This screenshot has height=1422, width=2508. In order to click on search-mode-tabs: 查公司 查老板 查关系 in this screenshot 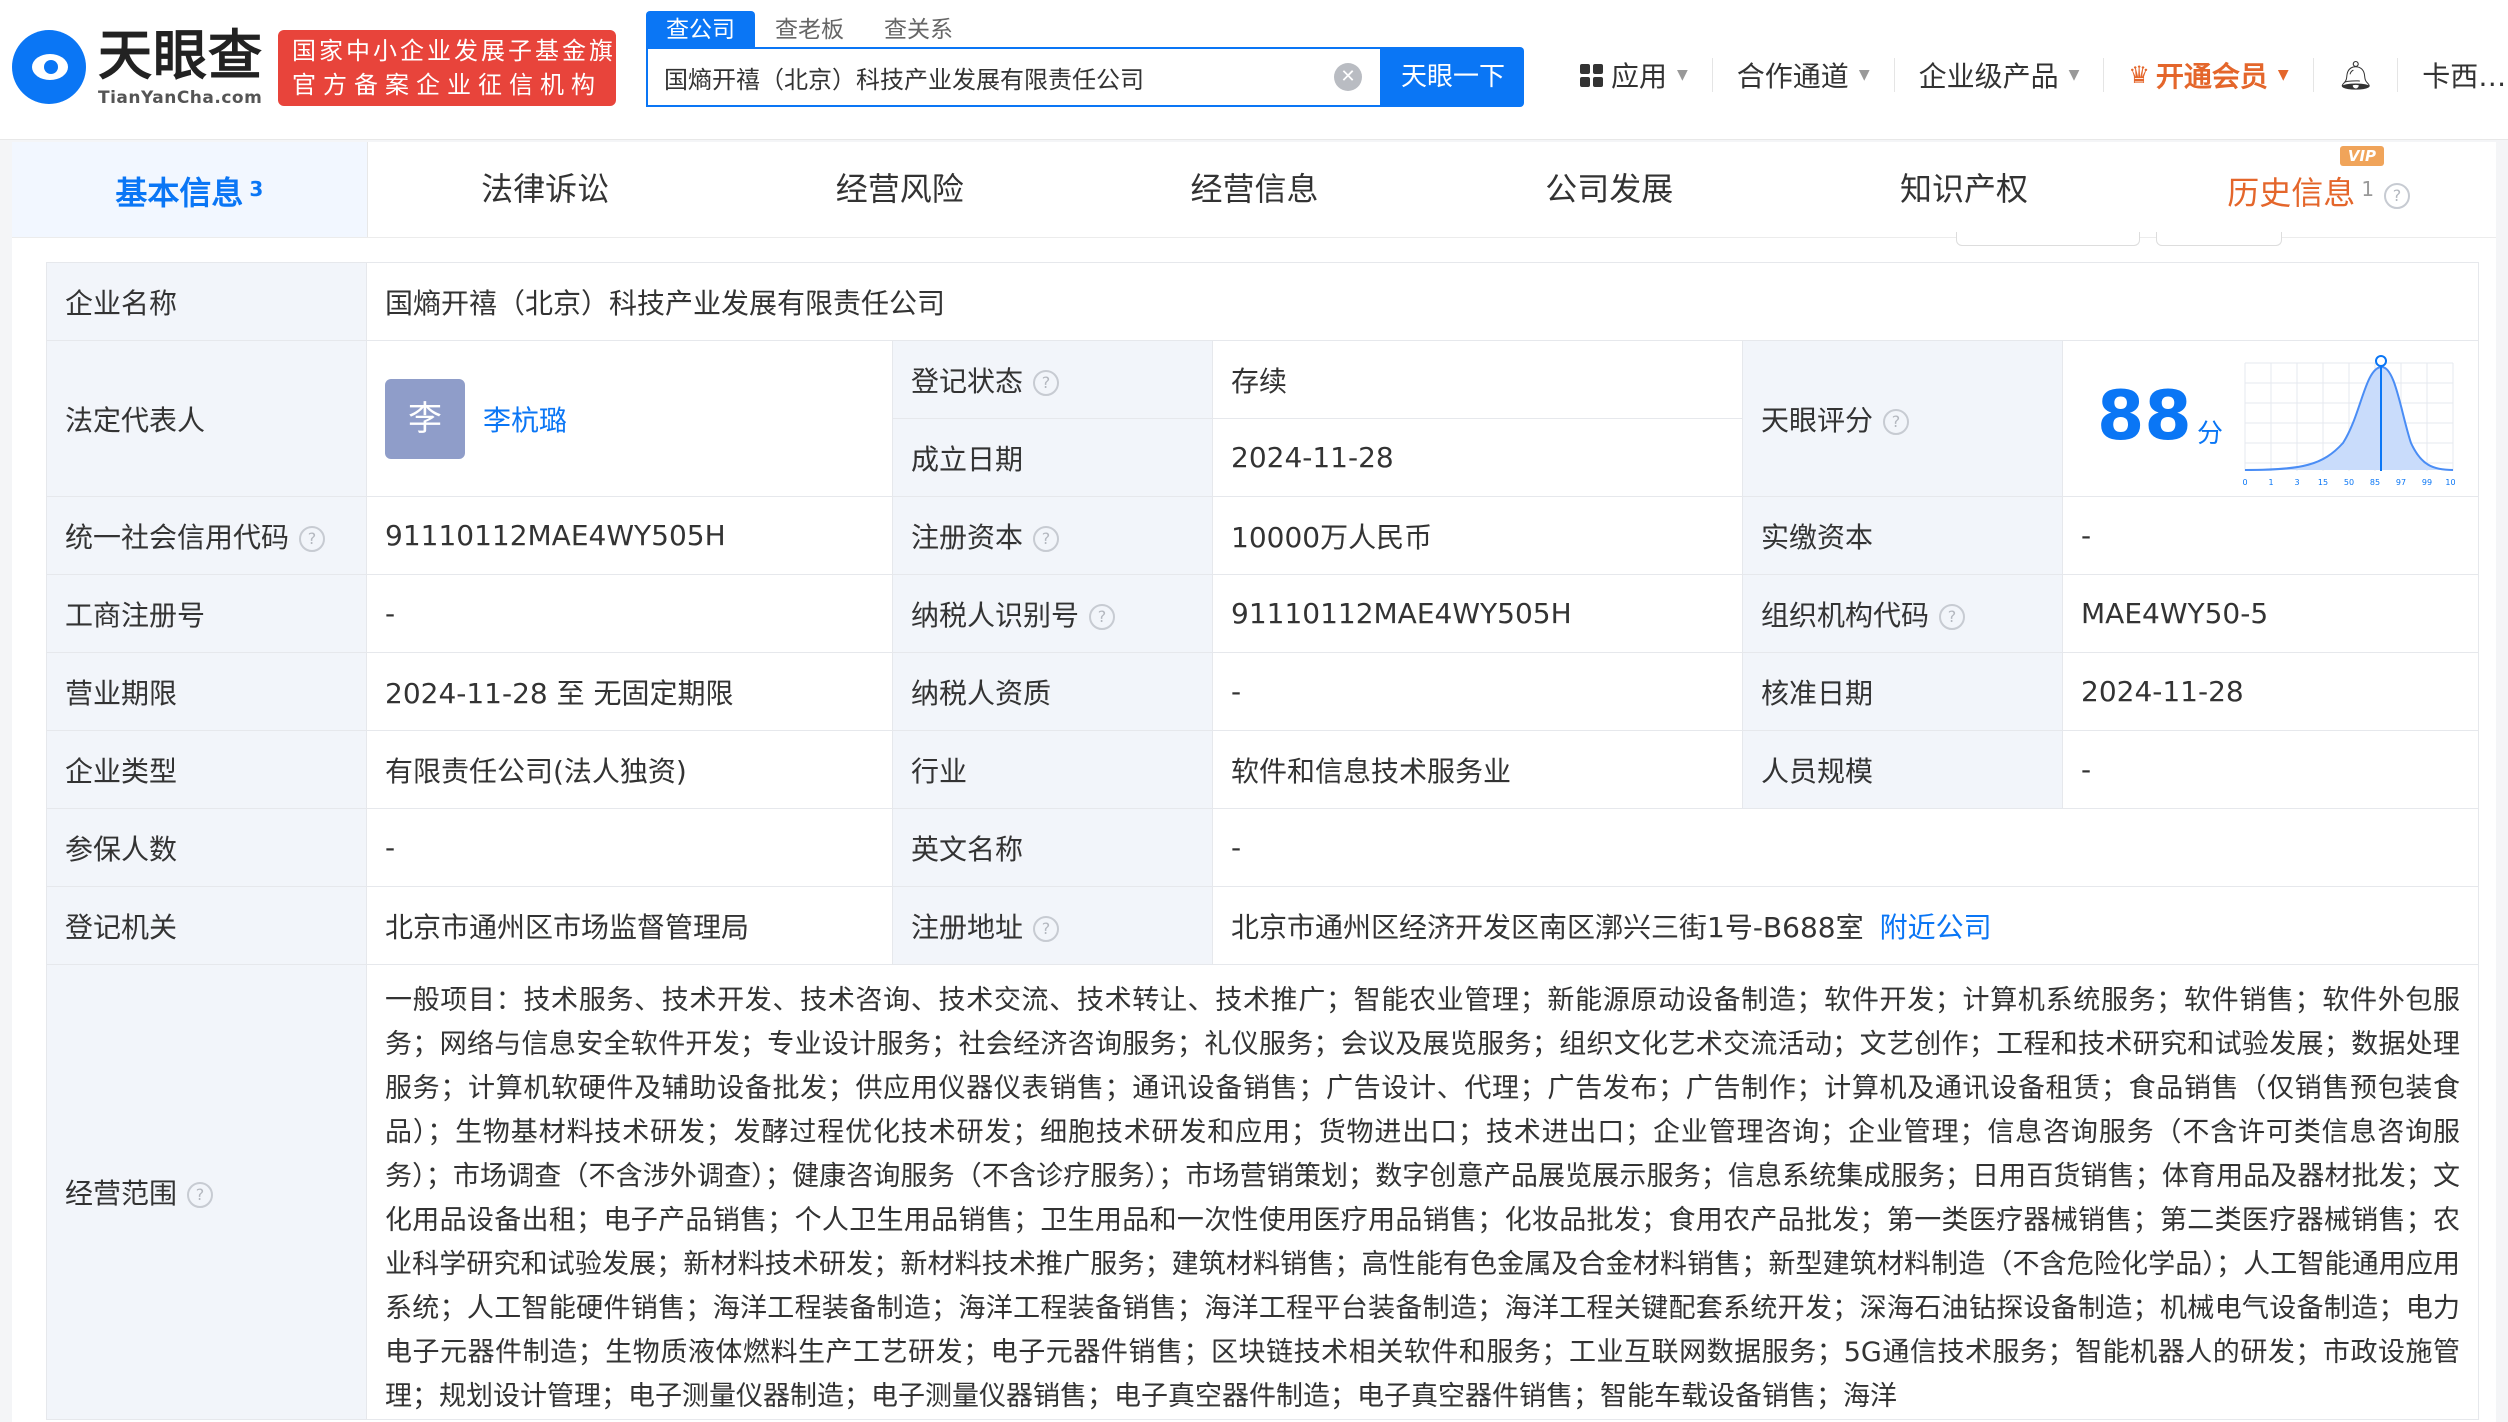, I will do `click(809, 30)`.